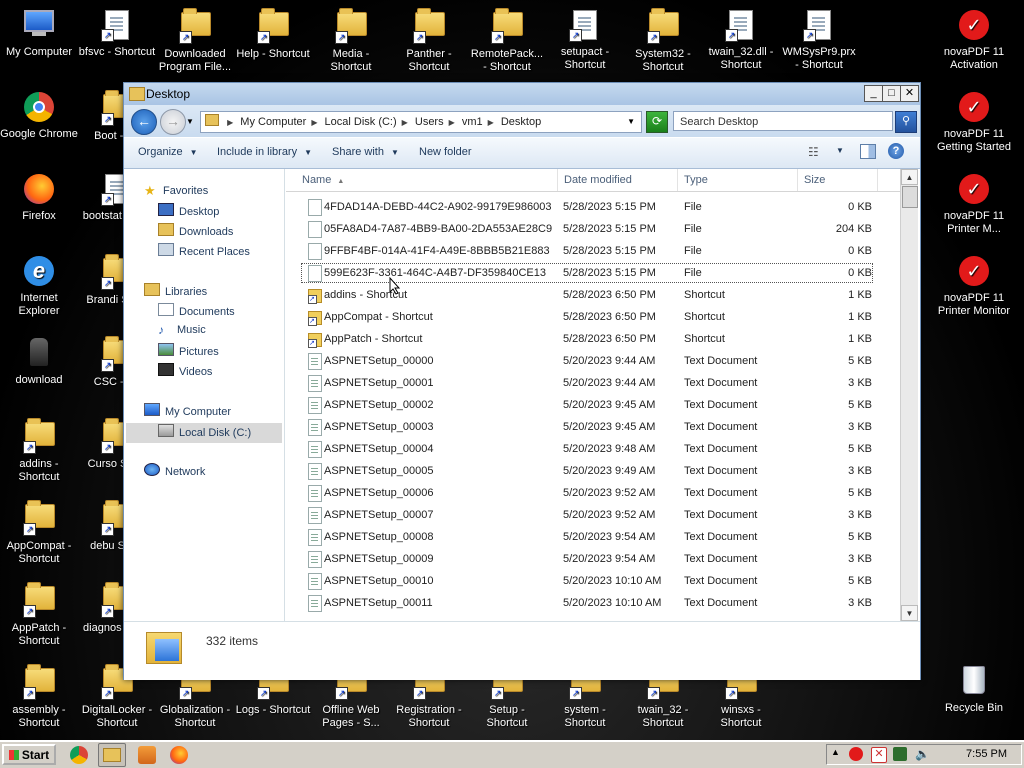 The width and height of the screenshot is (1024, 768). What do you see at coordinates (906, 122) in the screenshot?
I see `search-icon: ⚲` at bounding box center [906, 122].